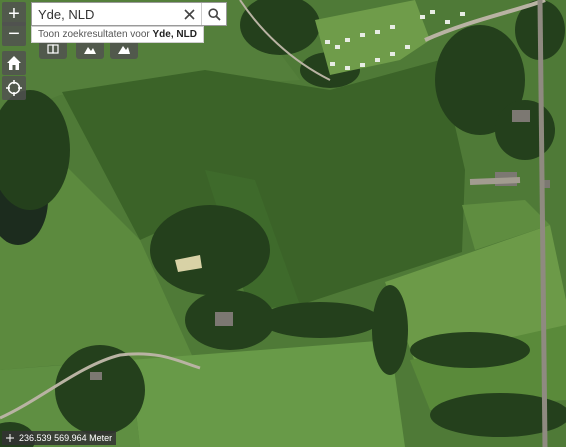  What do you see at coordinates (174, 34) in the screenshot?
I see `suggestion-term: Yde, NLD` at bounding box center [174, 34].